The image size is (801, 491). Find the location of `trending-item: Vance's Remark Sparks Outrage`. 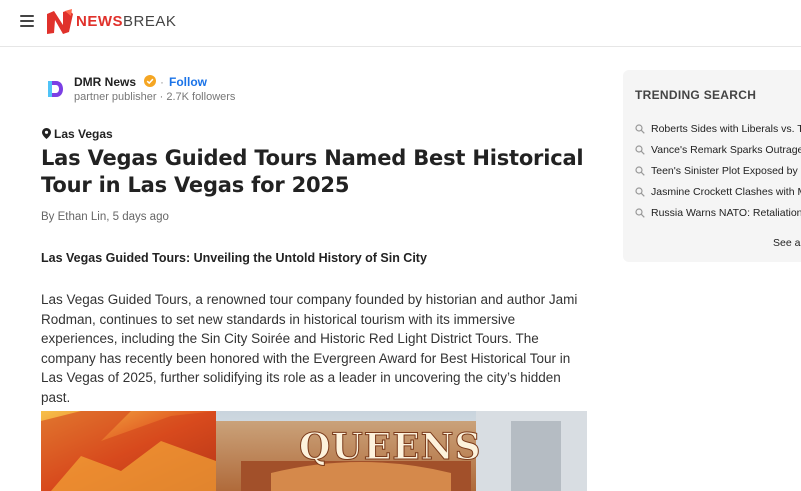

trending-item: Vance's Remark Sparks Outrage is located at coordinates (718, 149).